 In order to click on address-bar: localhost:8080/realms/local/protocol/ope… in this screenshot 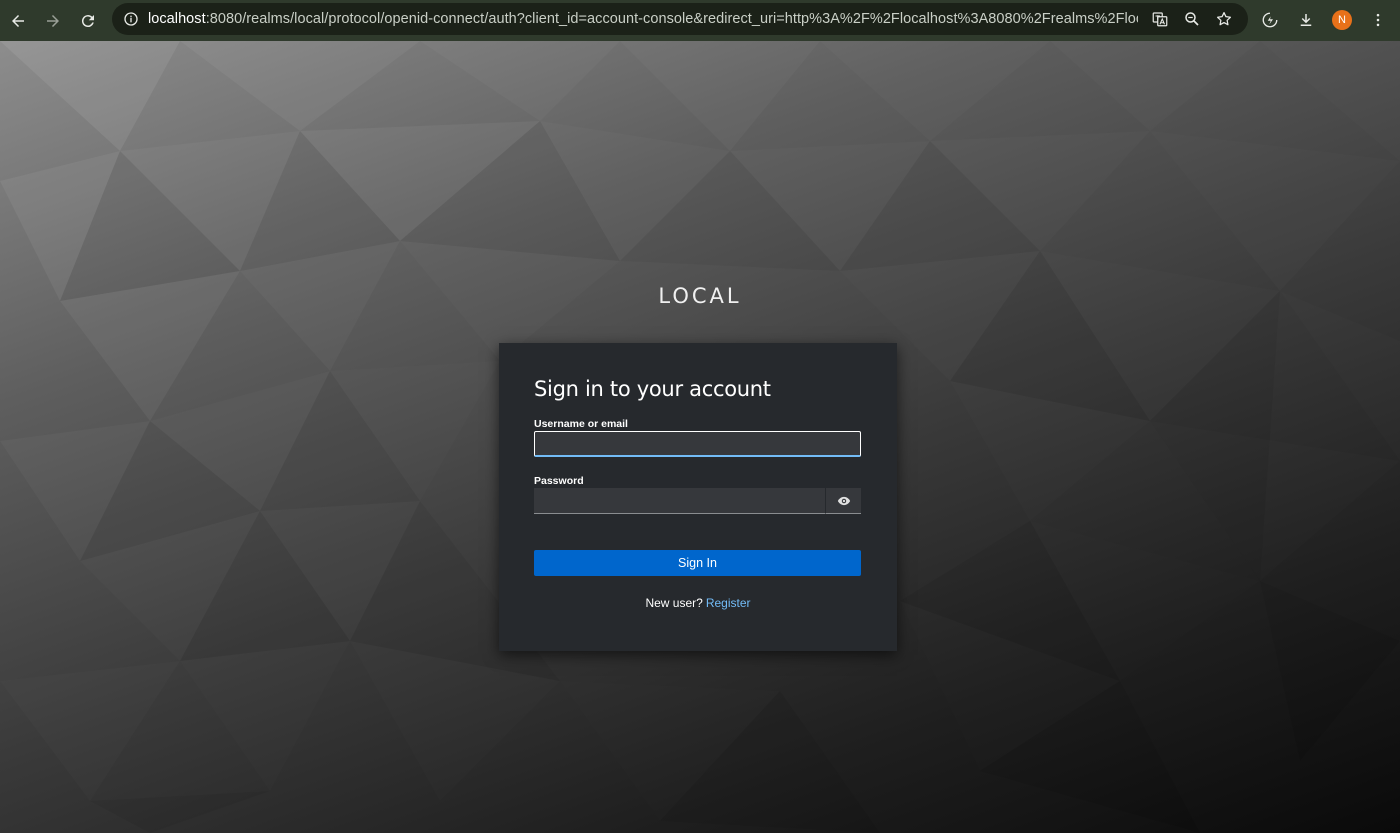, I will do `click(680, 19)`.